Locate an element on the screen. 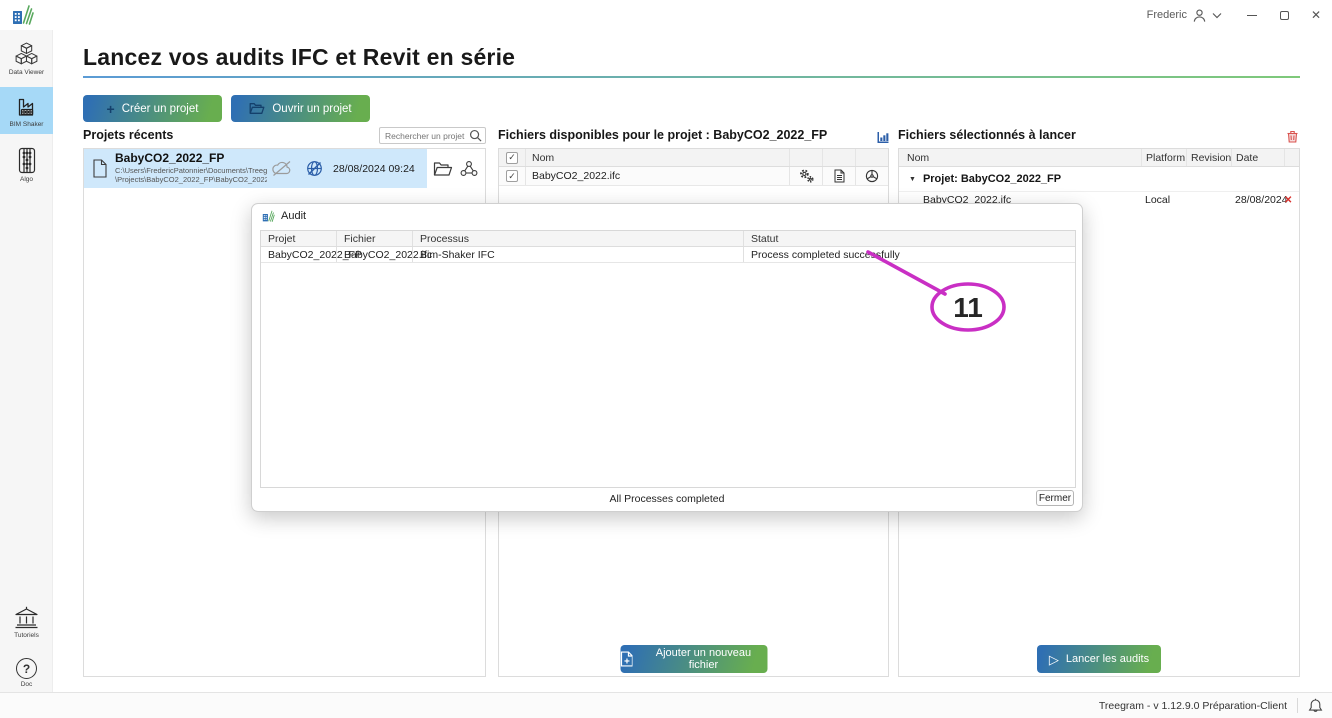  cluster-icon is located at coordinates (469, 169).